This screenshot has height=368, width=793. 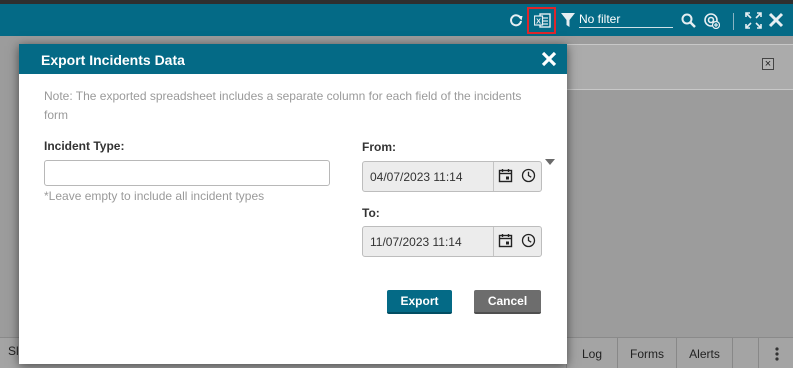 I want to click on incident-type-input, so click(x=187, y=173).